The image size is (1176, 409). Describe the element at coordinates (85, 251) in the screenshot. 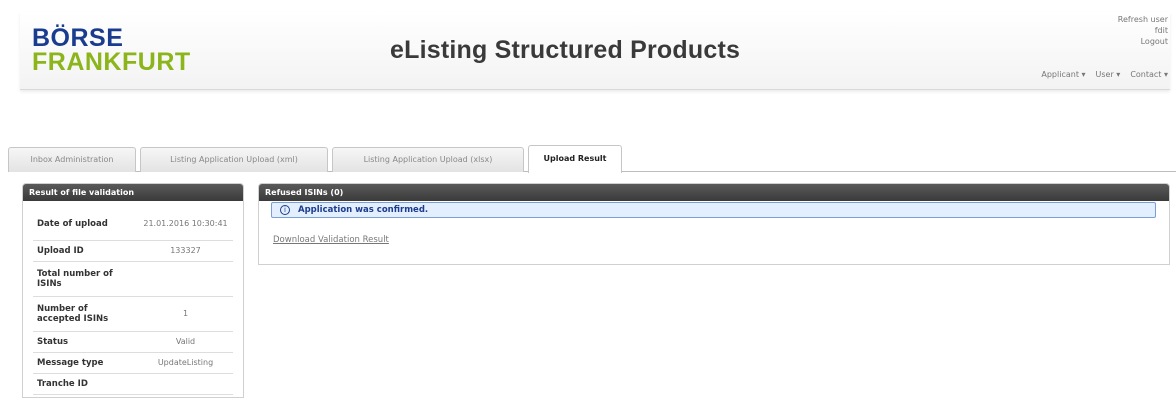

I see `row-label: Upload ID` at that location.